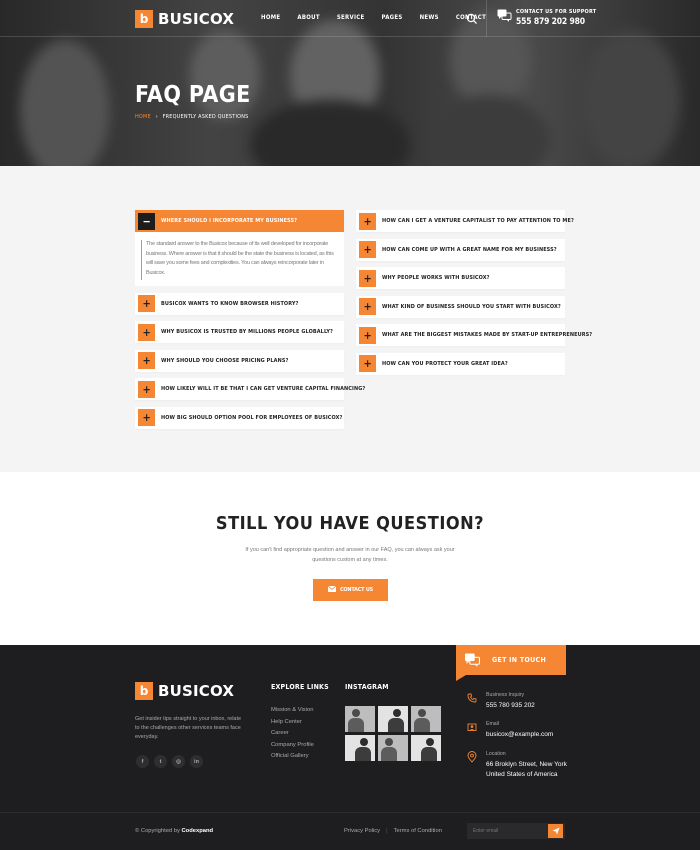 This screenshot has height=850, width=700. I want to click on get-in-touch-label: GET IN TOUCH, so click(519, 660).